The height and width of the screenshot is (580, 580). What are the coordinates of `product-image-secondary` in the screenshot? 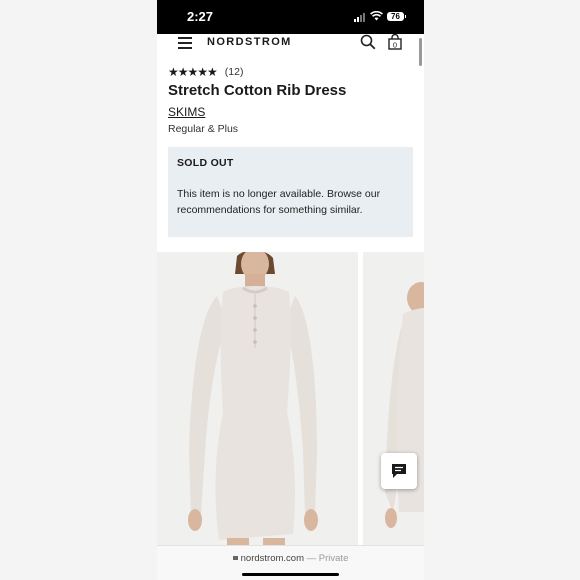 It's located at (393, 398).